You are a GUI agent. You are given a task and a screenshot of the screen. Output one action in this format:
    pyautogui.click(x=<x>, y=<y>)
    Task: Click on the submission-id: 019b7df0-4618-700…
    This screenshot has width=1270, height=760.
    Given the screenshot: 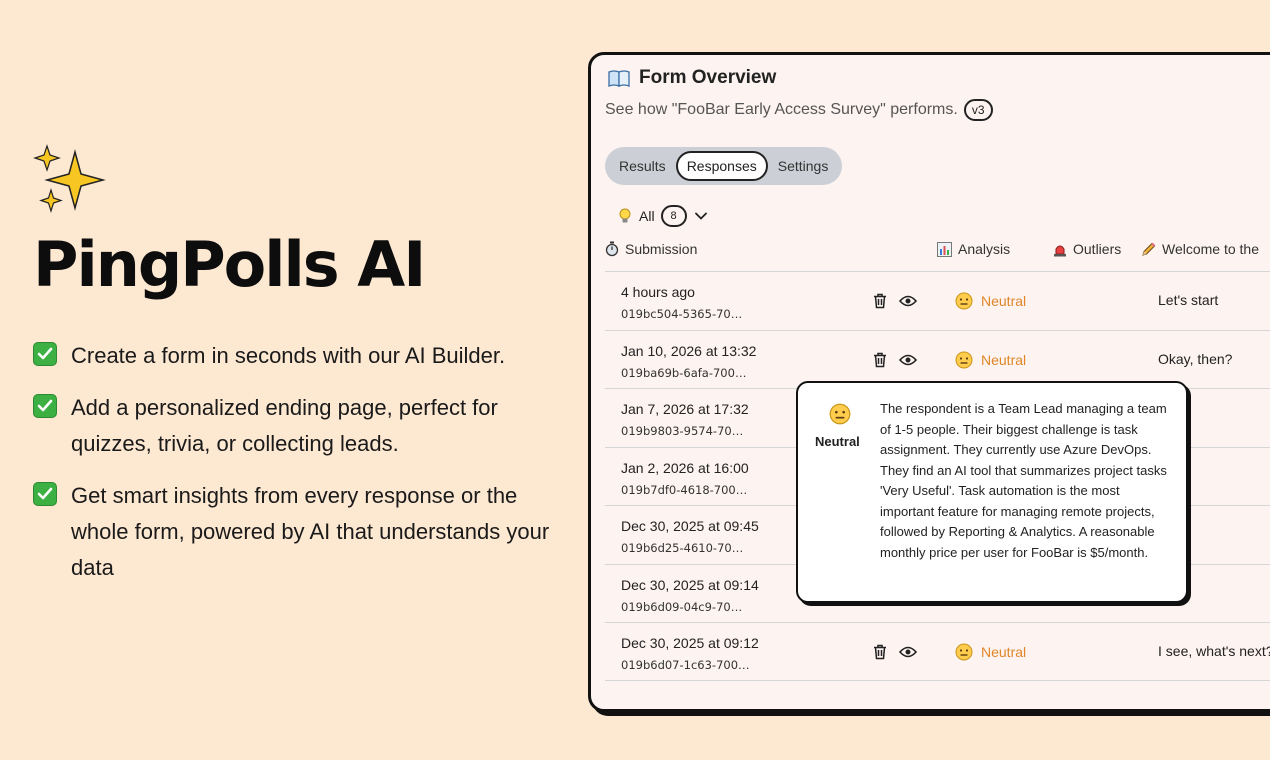 What is the action you would take?
    pyautogui.click(x=684, y=489)
    